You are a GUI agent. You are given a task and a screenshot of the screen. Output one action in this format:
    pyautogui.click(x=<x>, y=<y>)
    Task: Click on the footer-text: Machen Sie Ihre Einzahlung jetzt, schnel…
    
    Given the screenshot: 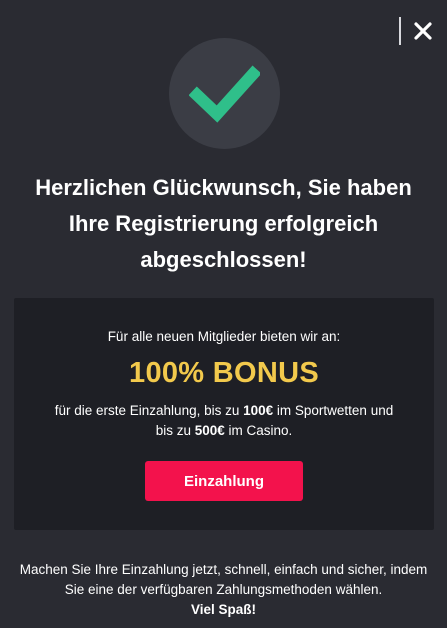 What is the action you would take?
    pyautogui.click(x=223, y=590)
    